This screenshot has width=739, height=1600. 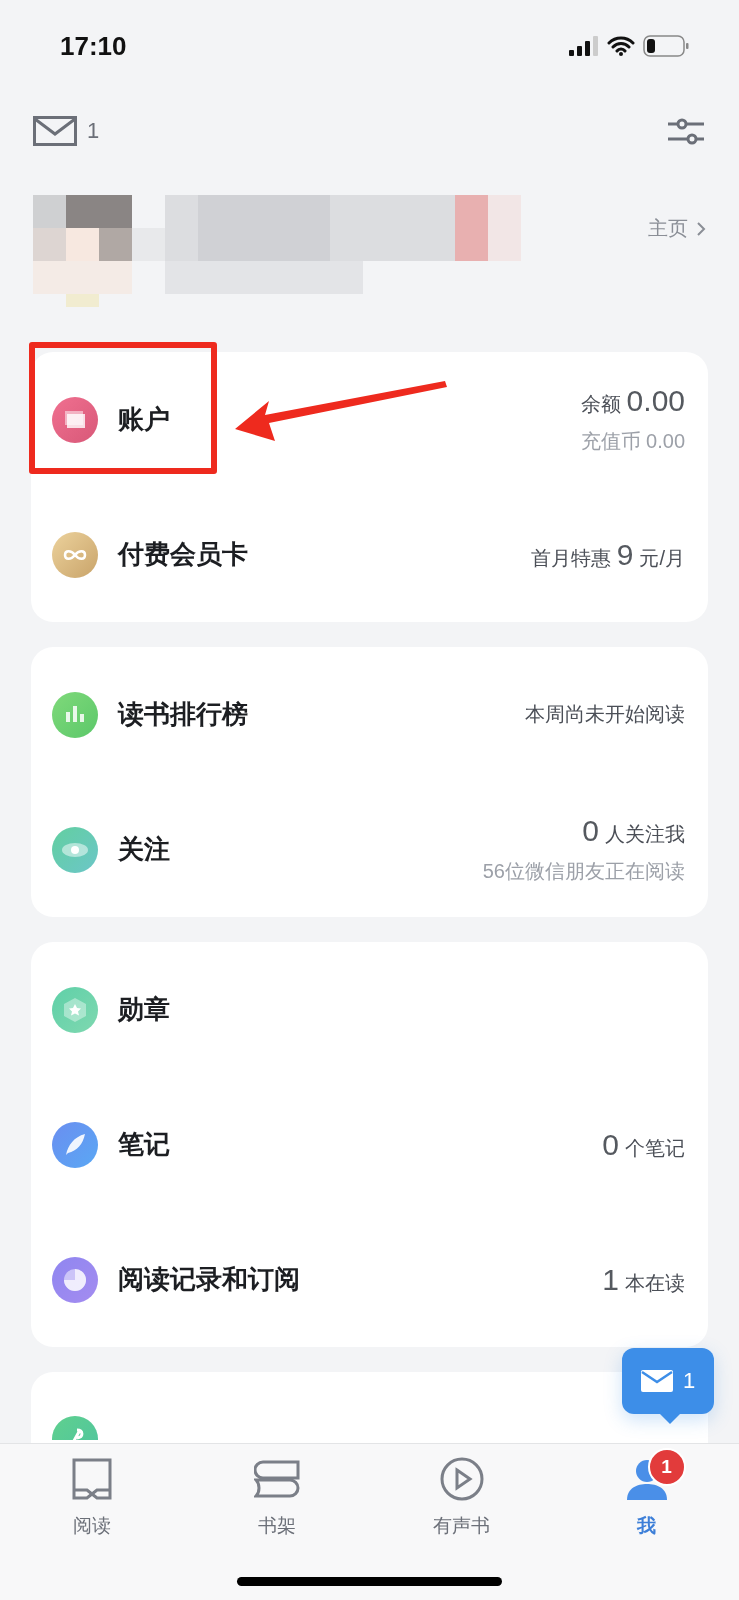 What do you see at coordinates (666, 1467) in the screenshot?
I see `notification-badge: 1` at bounding box center [666, 1467].